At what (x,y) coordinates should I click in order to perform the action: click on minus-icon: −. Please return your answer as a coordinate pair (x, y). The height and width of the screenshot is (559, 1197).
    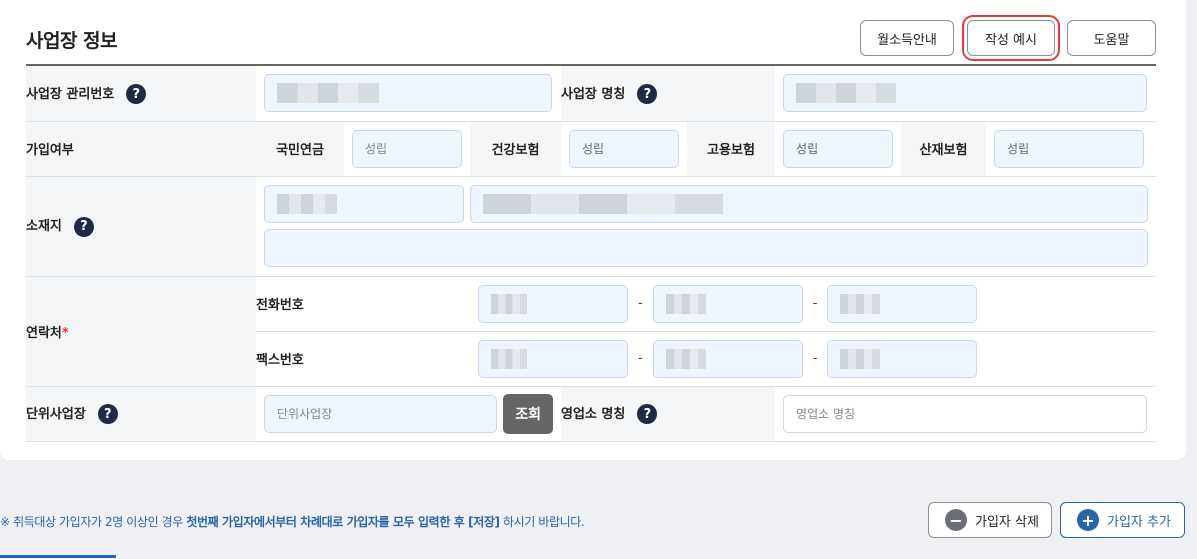
    Looking at the image, I should click on (956, 520).